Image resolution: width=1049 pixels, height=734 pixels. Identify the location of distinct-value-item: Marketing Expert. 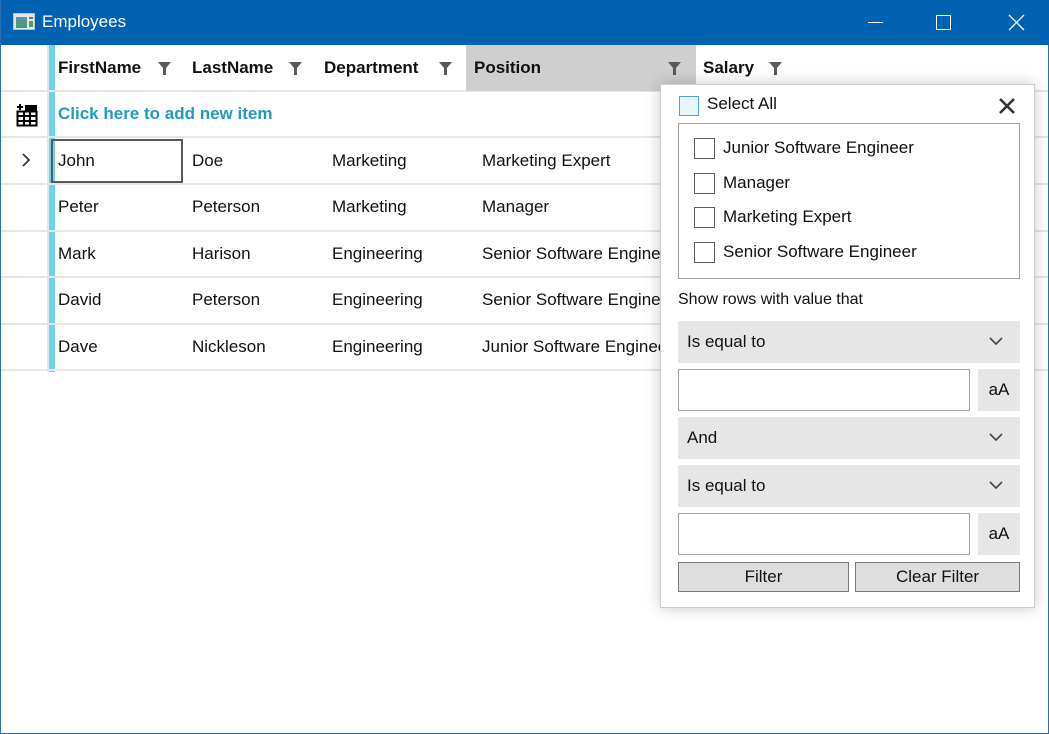
(773, 217).